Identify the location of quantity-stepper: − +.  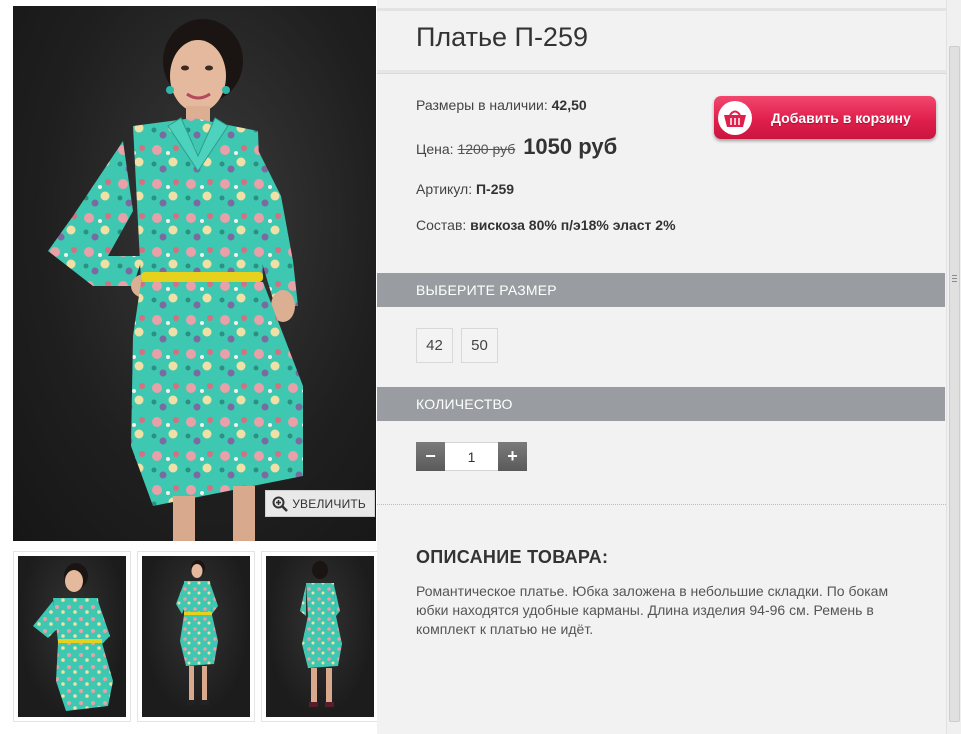
(471, 456).